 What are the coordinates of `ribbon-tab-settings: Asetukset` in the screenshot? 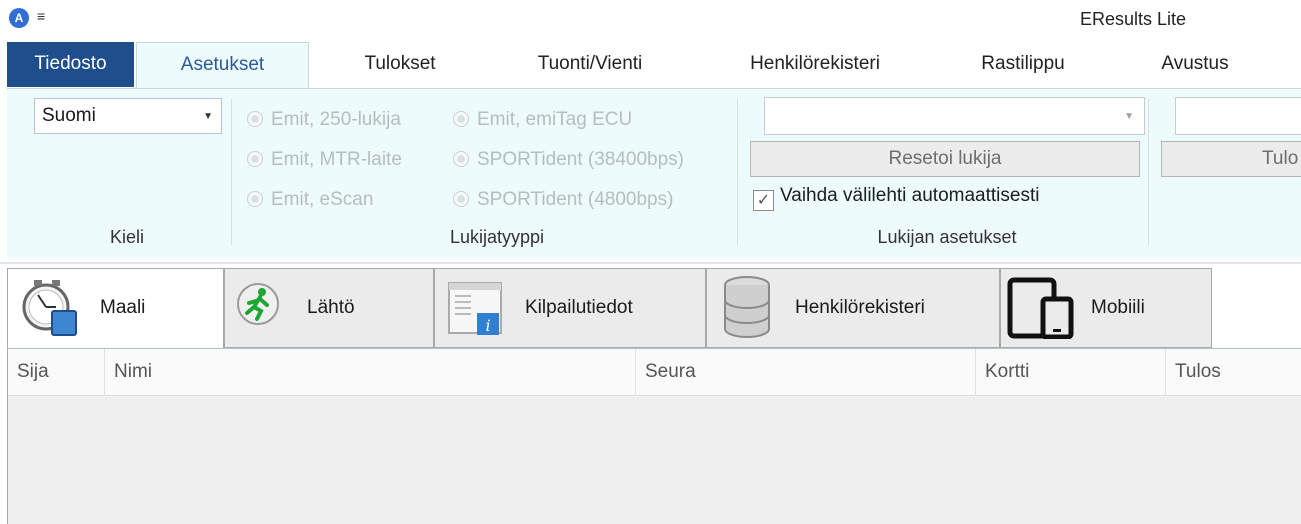 It's located at (222, 65).